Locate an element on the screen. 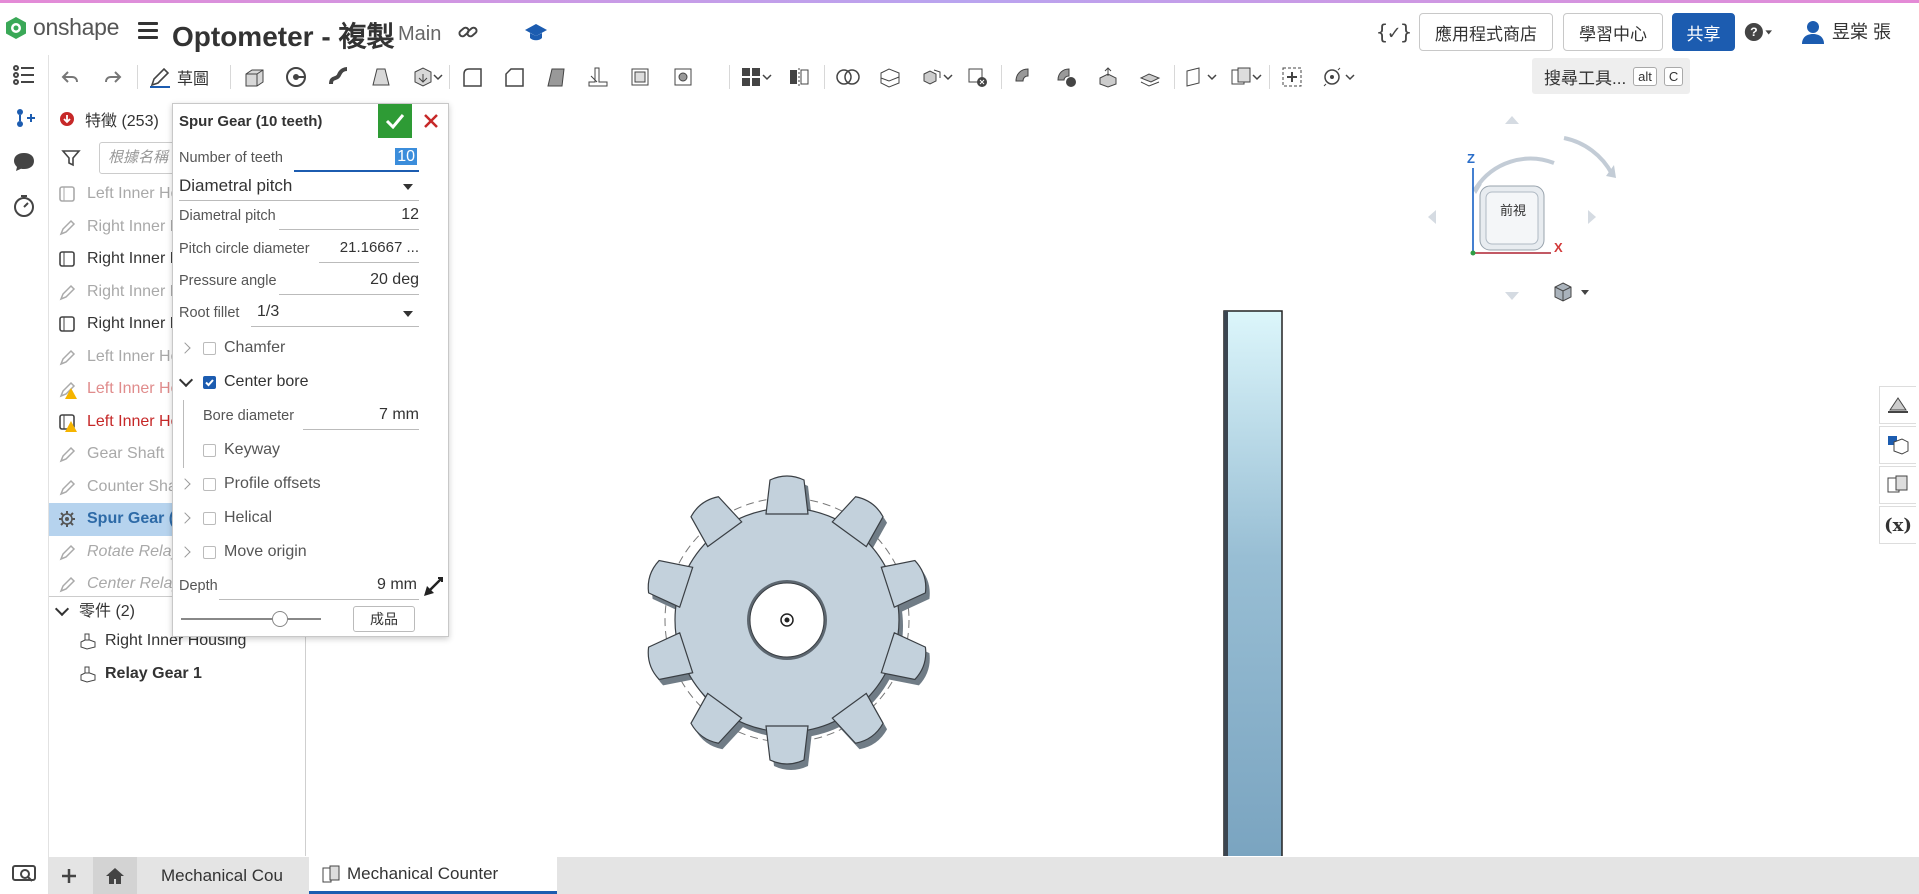 The height and width of the screenshot is (894, 1919). center-bore-checkbox is located at coordinates (209, 382).